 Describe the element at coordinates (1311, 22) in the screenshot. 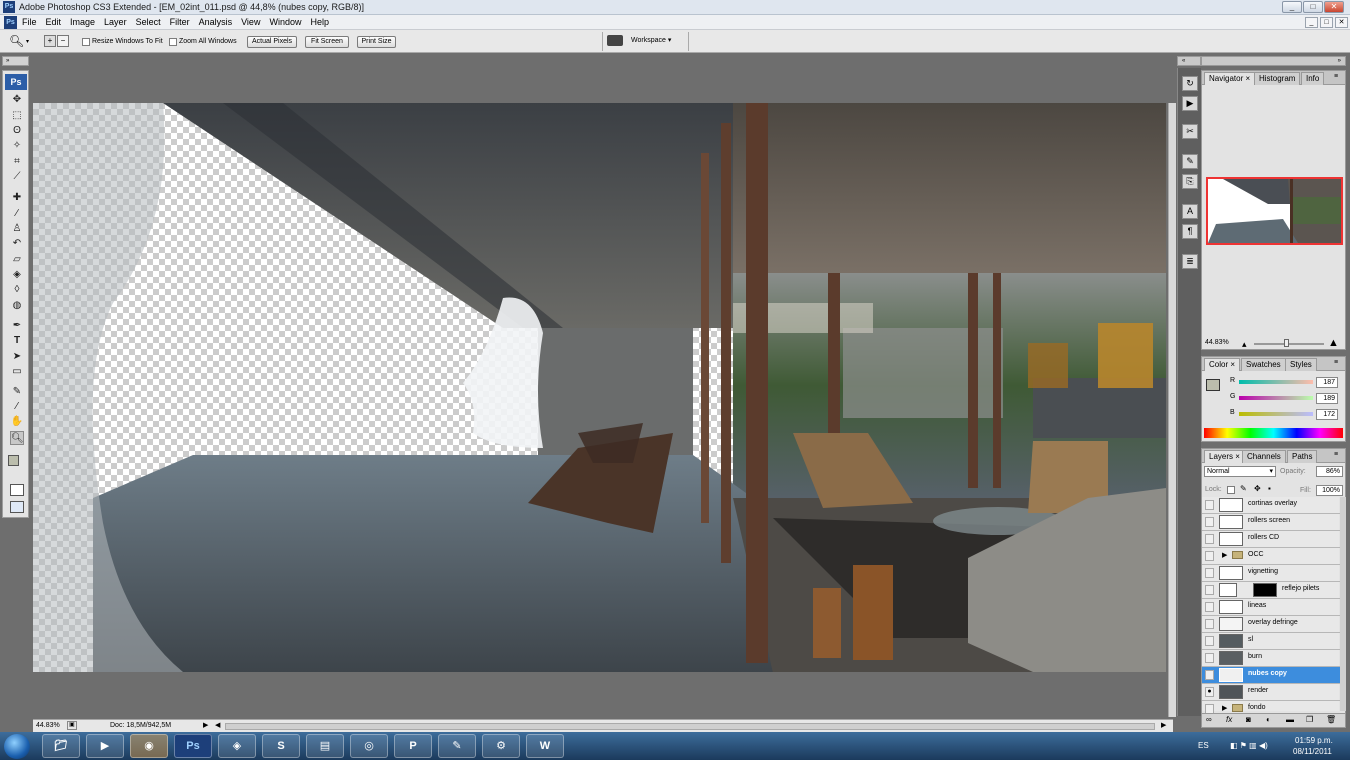

I see `doc-minimize-button: _` at that location.